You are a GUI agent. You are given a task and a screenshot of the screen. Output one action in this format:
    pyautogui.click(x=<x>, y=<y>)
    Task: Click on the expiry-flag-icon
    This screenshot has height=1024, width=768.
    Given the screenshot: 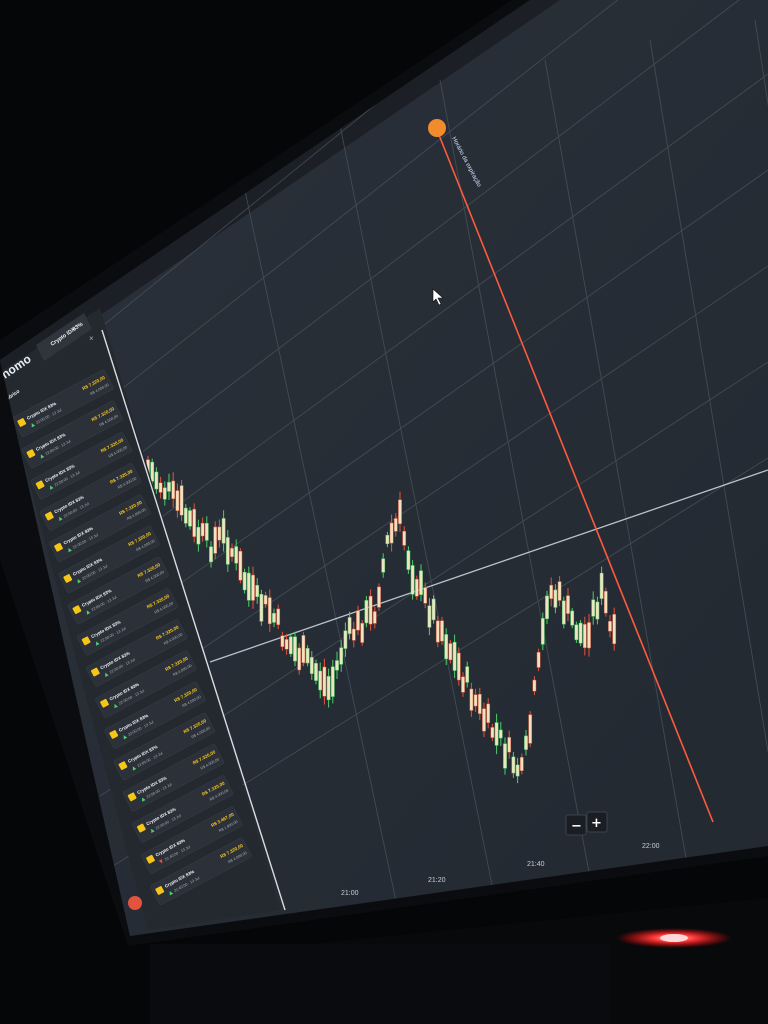 What is the action you would take?
    pyautogui.click(x=437, y=128)
    